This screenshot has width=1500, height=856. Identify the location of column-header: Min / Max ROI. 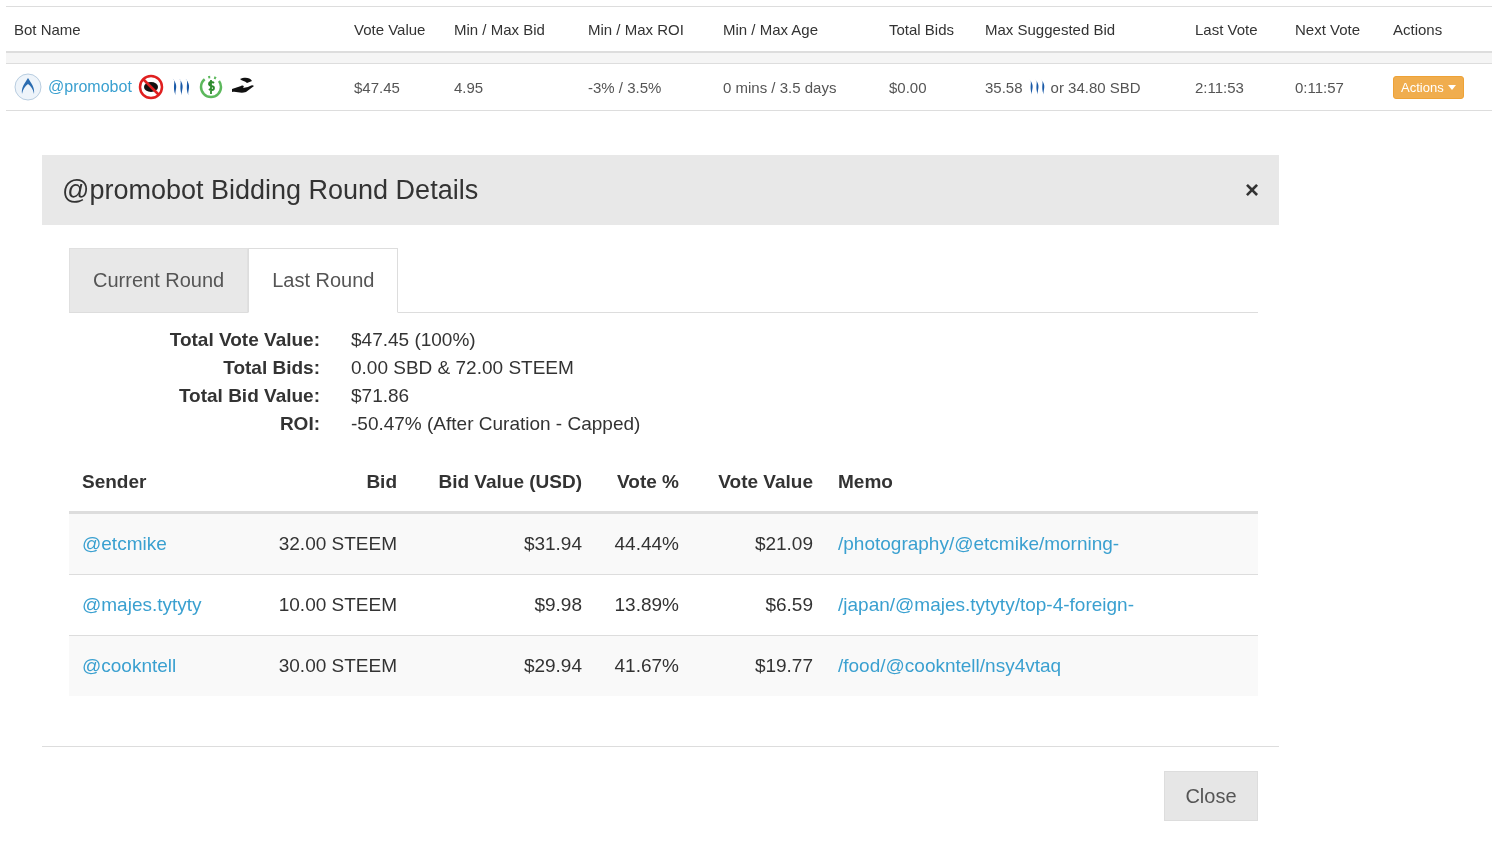
(636, 29).